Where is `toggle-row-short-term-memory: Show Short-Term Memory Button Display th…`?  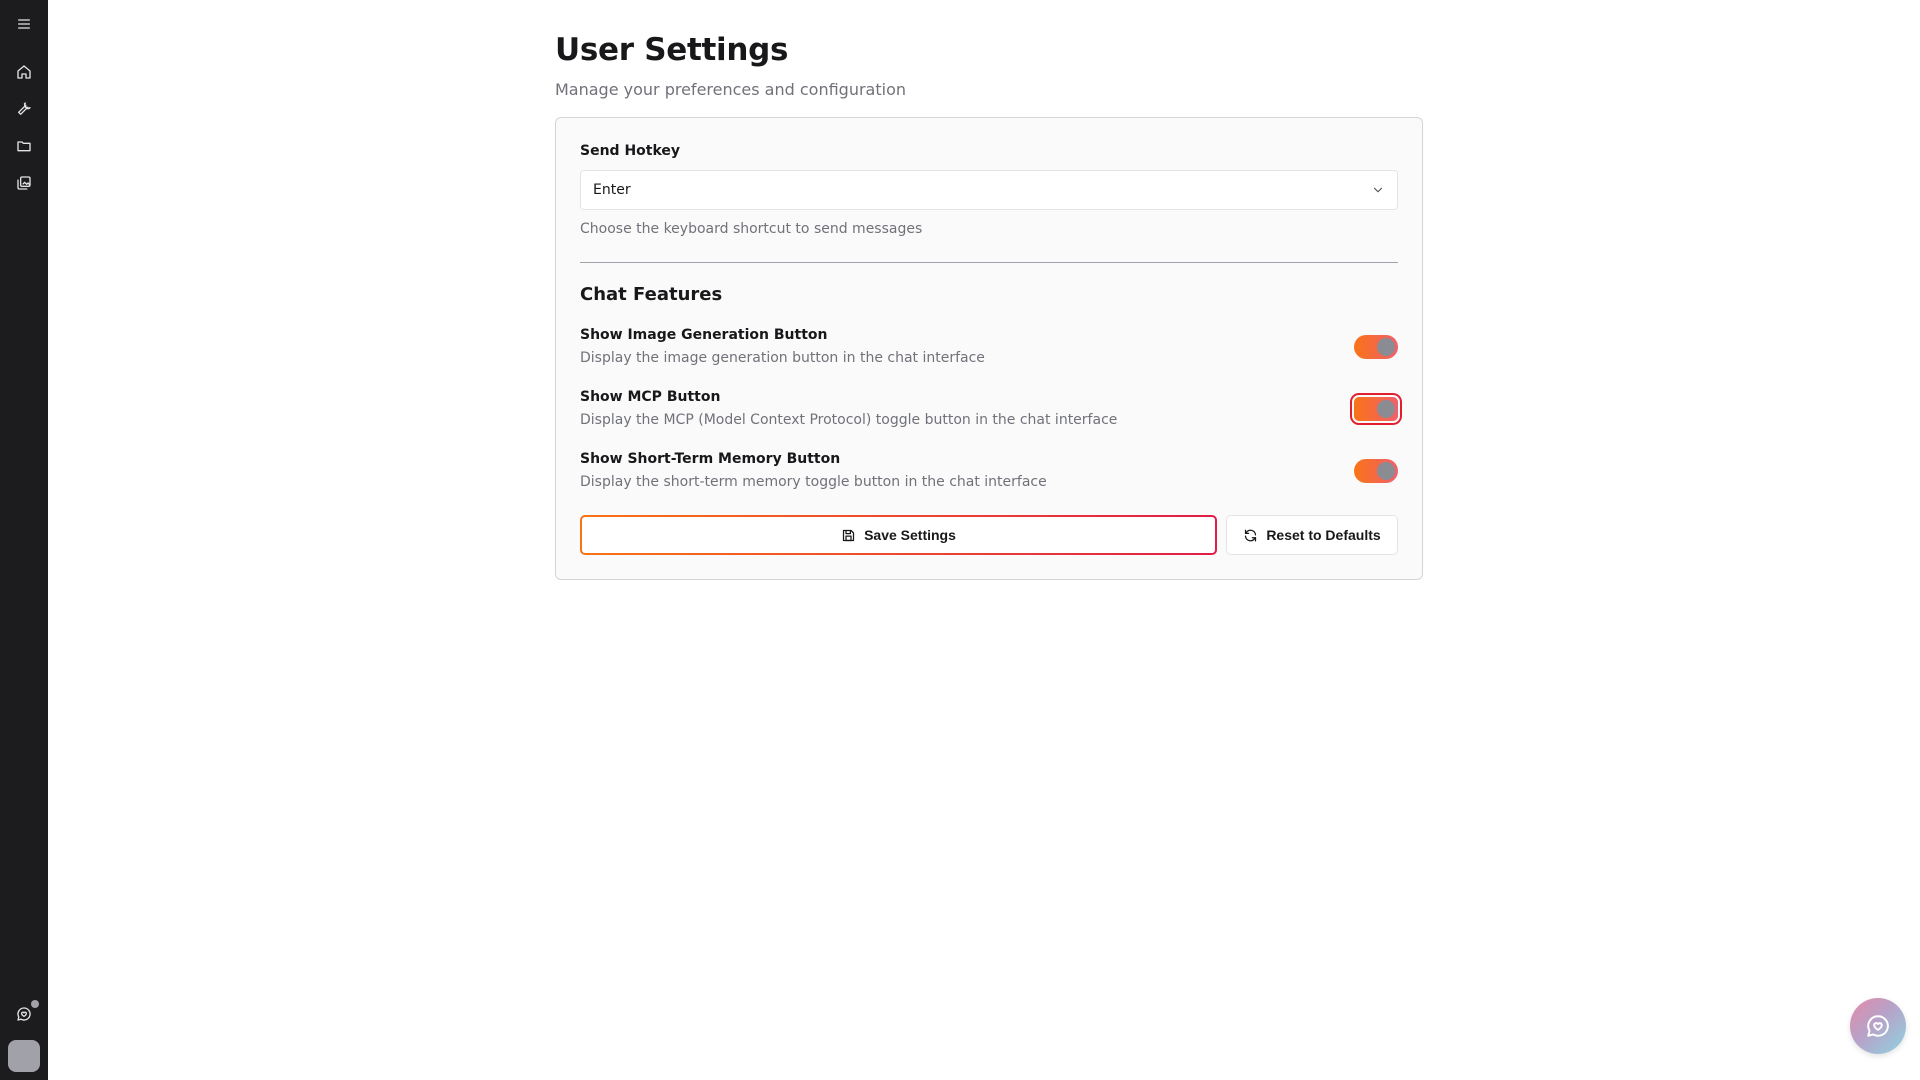
toggle-row-short-term-memory: Show Short-Term Memory Button Display th… is located at coordinates (989, 470).